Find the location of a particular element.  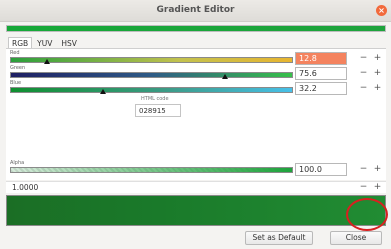

close-window-icon: × is located at coordinates (381, 10).